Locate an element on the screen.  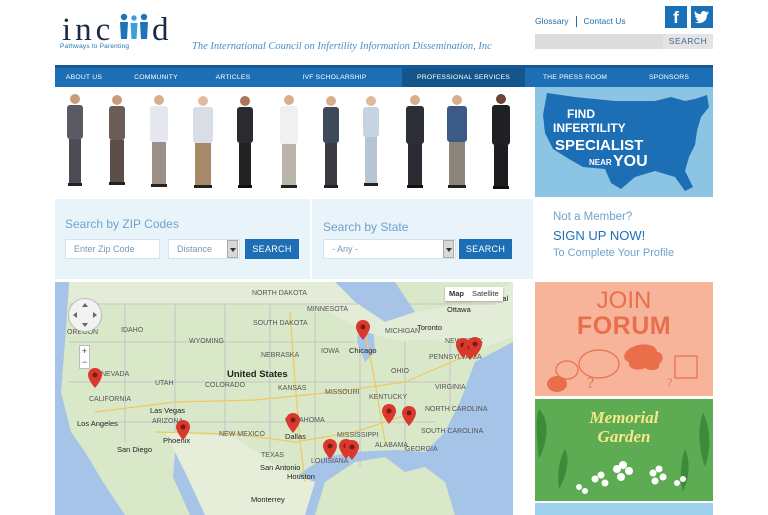
search-input is located at coordinates (599, 41).